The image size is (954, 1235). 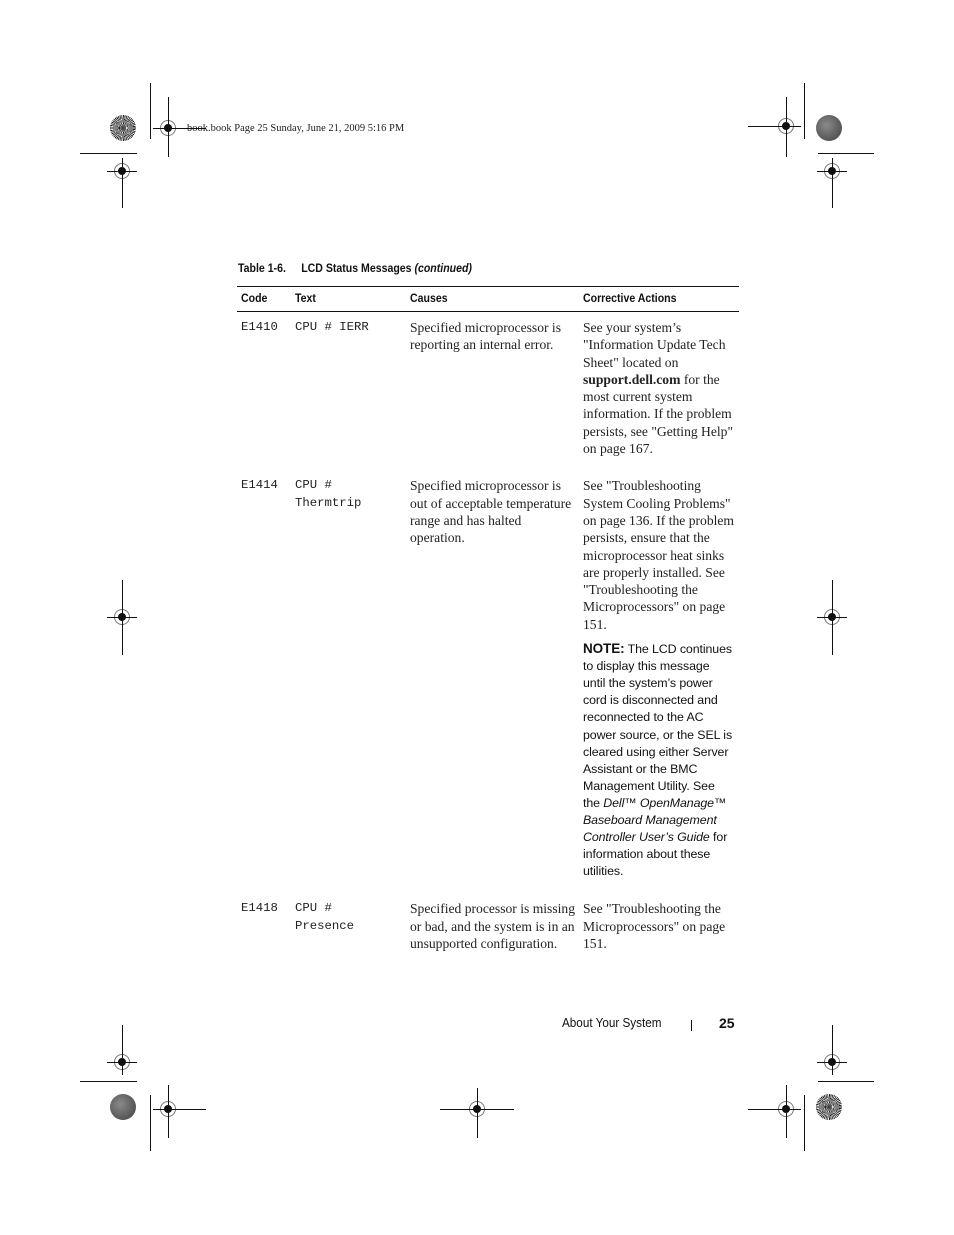 What do you see at coordinates (691, 1025) in the screenshot?
I see `footer-separator` at bounding box center [691, 1025].